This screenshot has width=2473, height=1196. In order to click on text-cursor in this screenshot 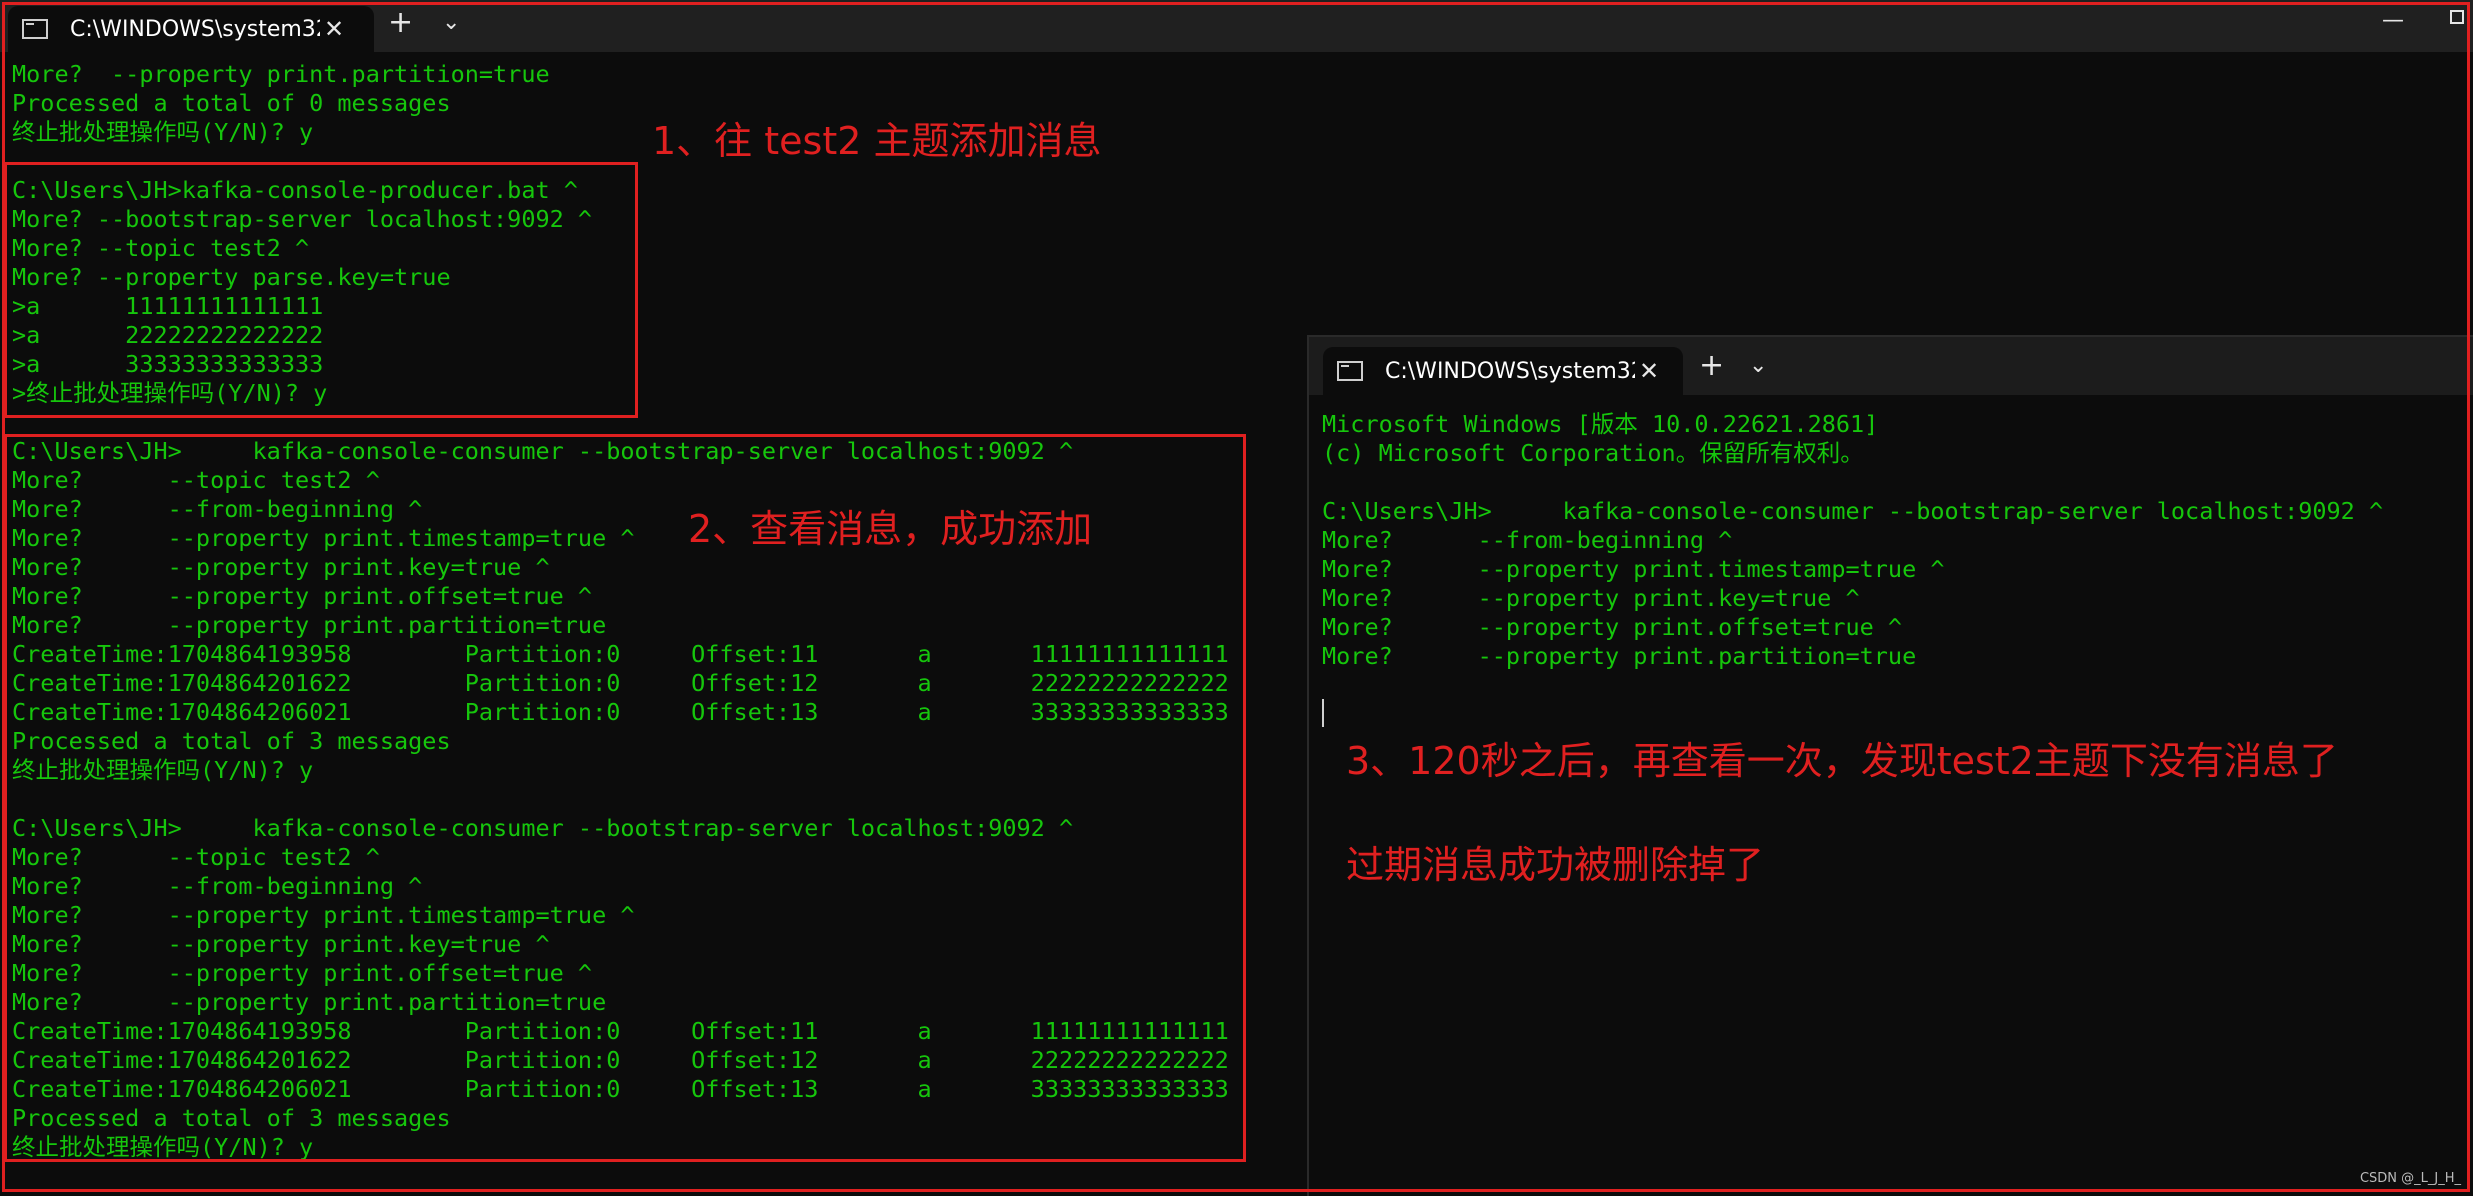, I will do `click(1323, 713)`.